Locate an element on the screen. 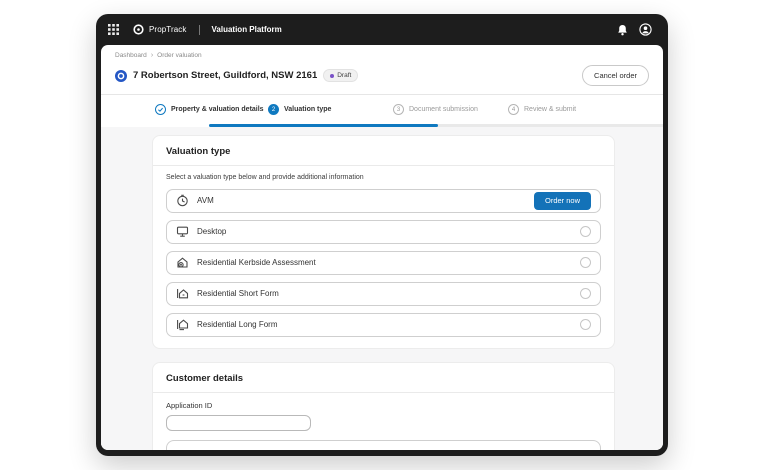  option-label: Residential Short Form is located at coordinates (238, 293).